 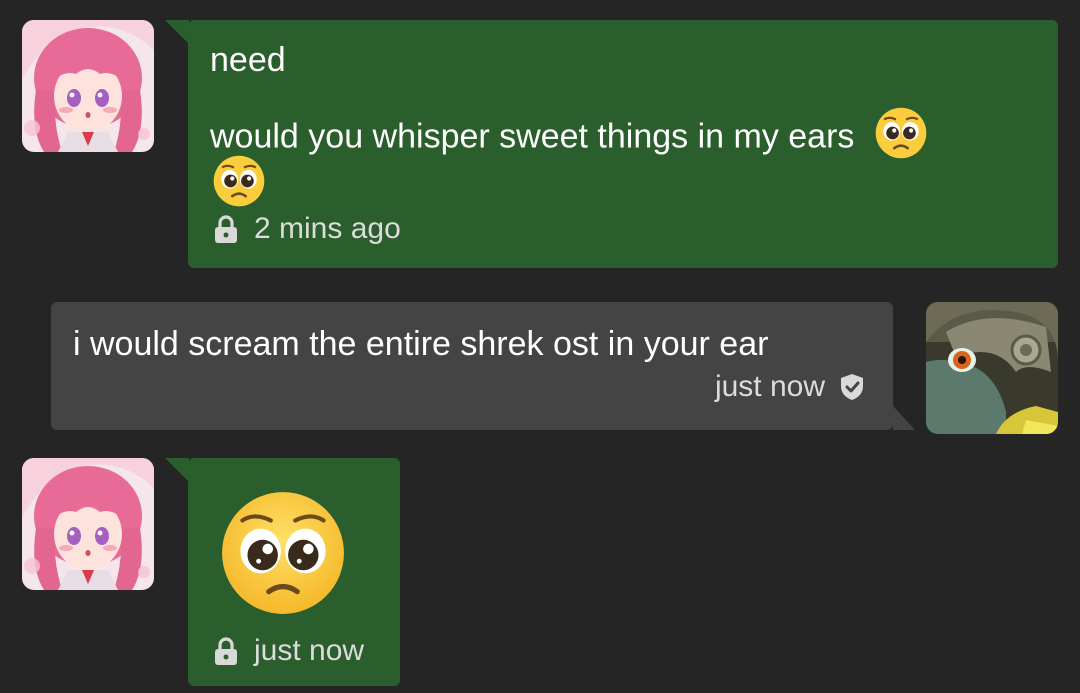 I want to click on outgoing-message-bubble: just now, so click(x=294, y=572).